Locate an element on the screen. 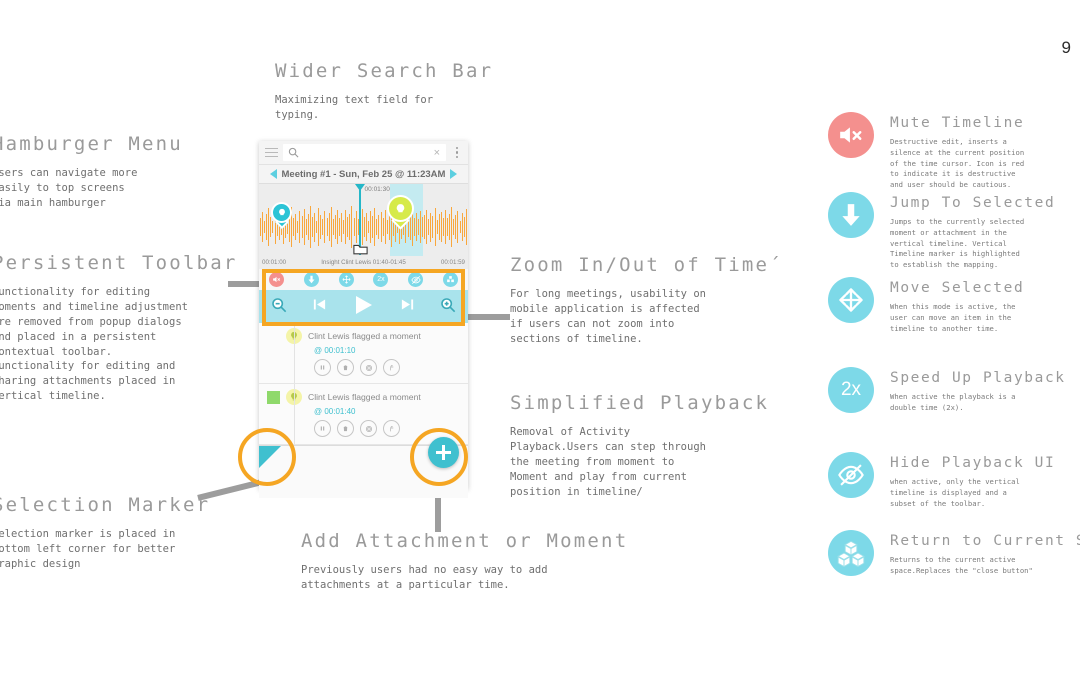  vertical-timeline-line is located at coordinates (294, 414).